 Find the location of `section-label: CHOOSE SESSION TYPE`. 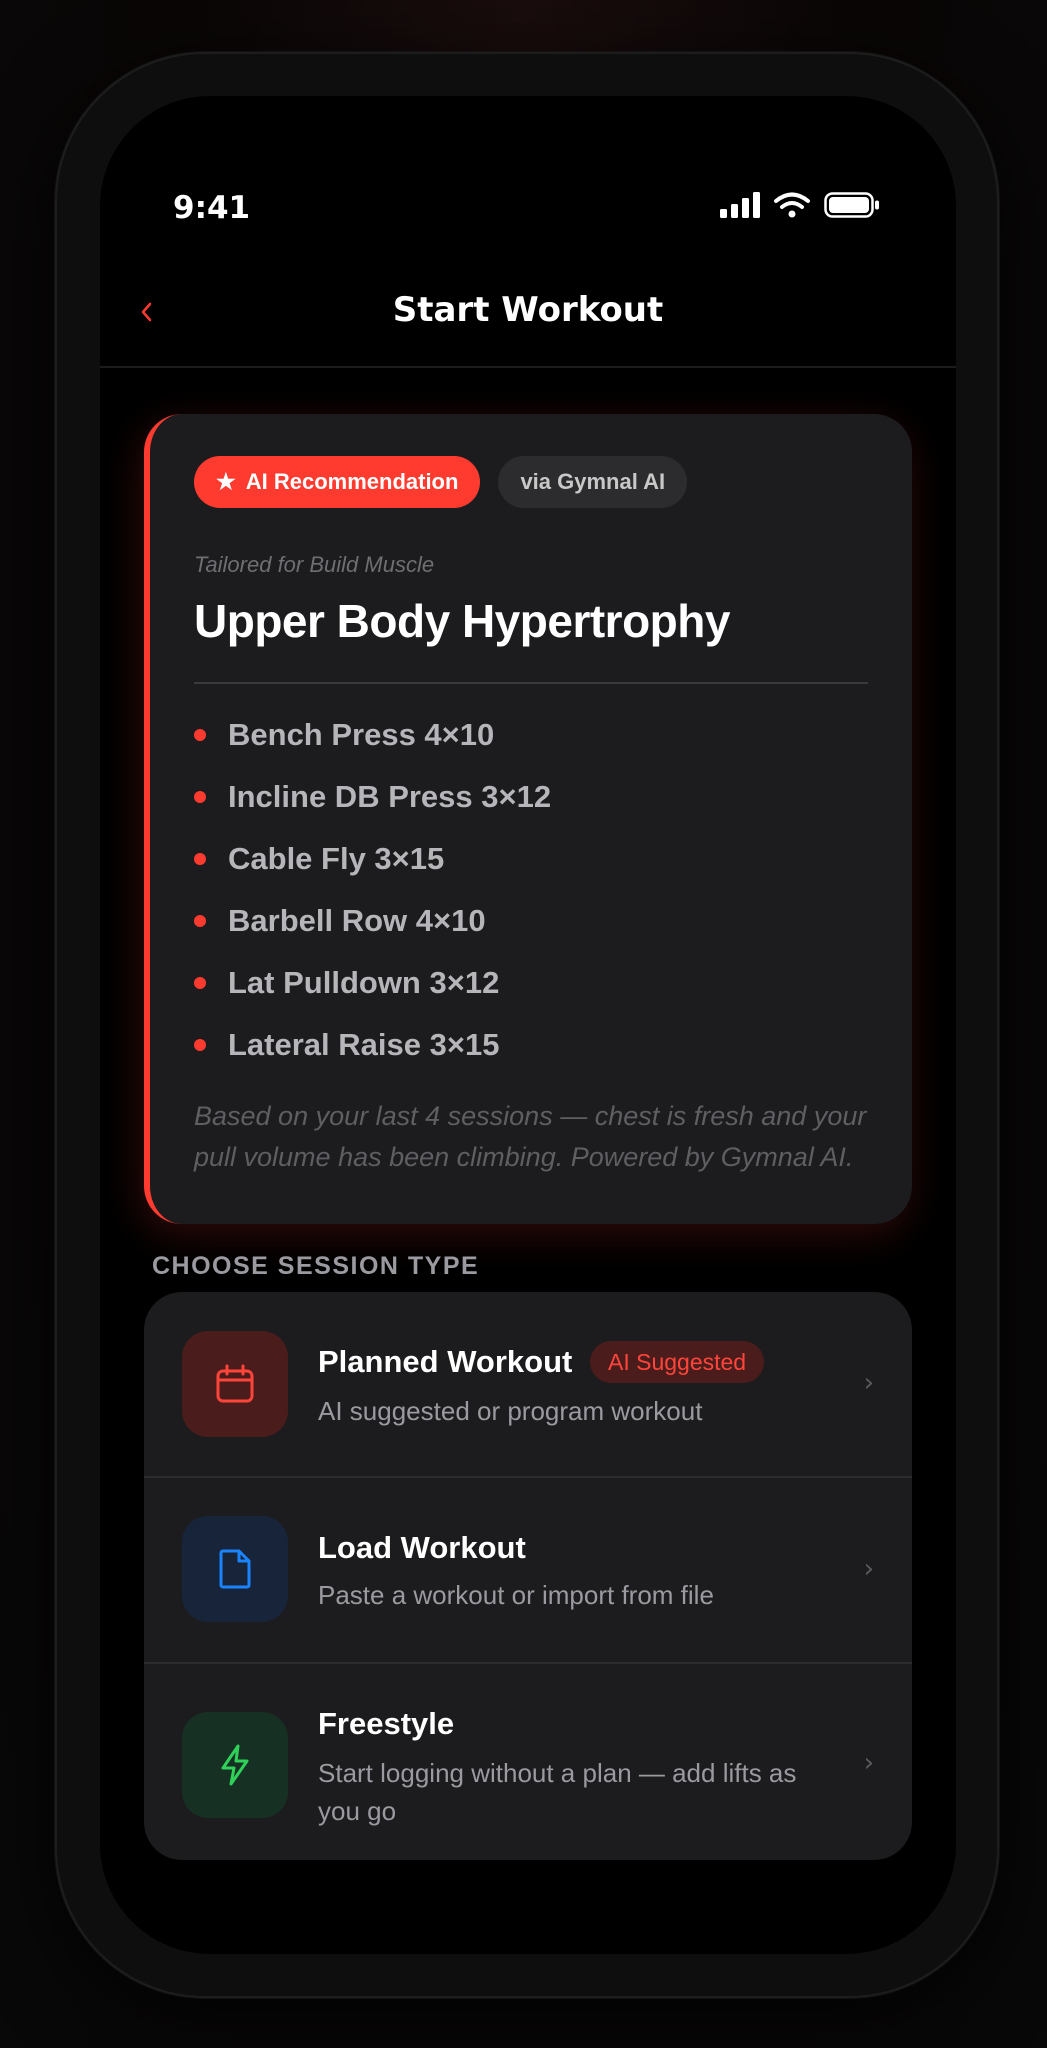

section-label: CHOOSE SESSION TYPE is located at coordinates (316, 1266).